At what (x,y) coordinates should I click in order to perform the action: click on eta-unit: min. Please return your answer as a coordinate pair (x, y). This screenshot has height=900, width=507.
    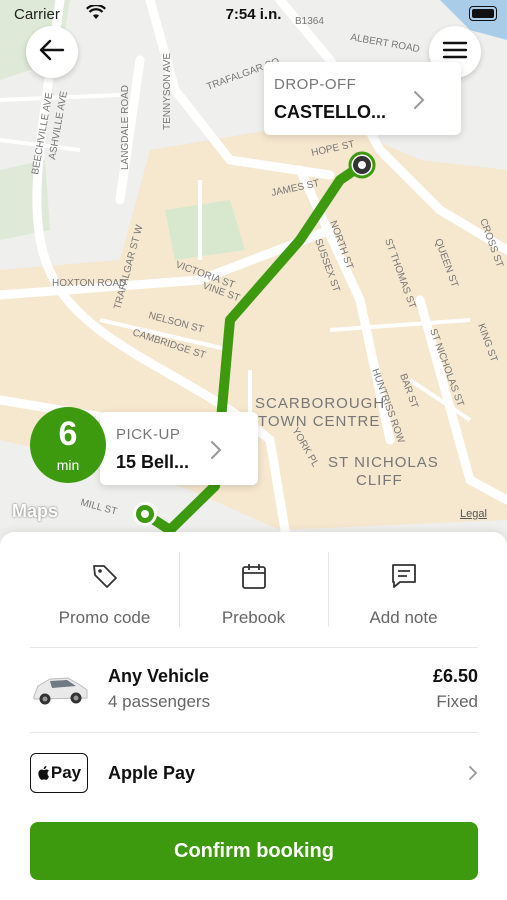
    Looking at the image, I should click on (68, 465).